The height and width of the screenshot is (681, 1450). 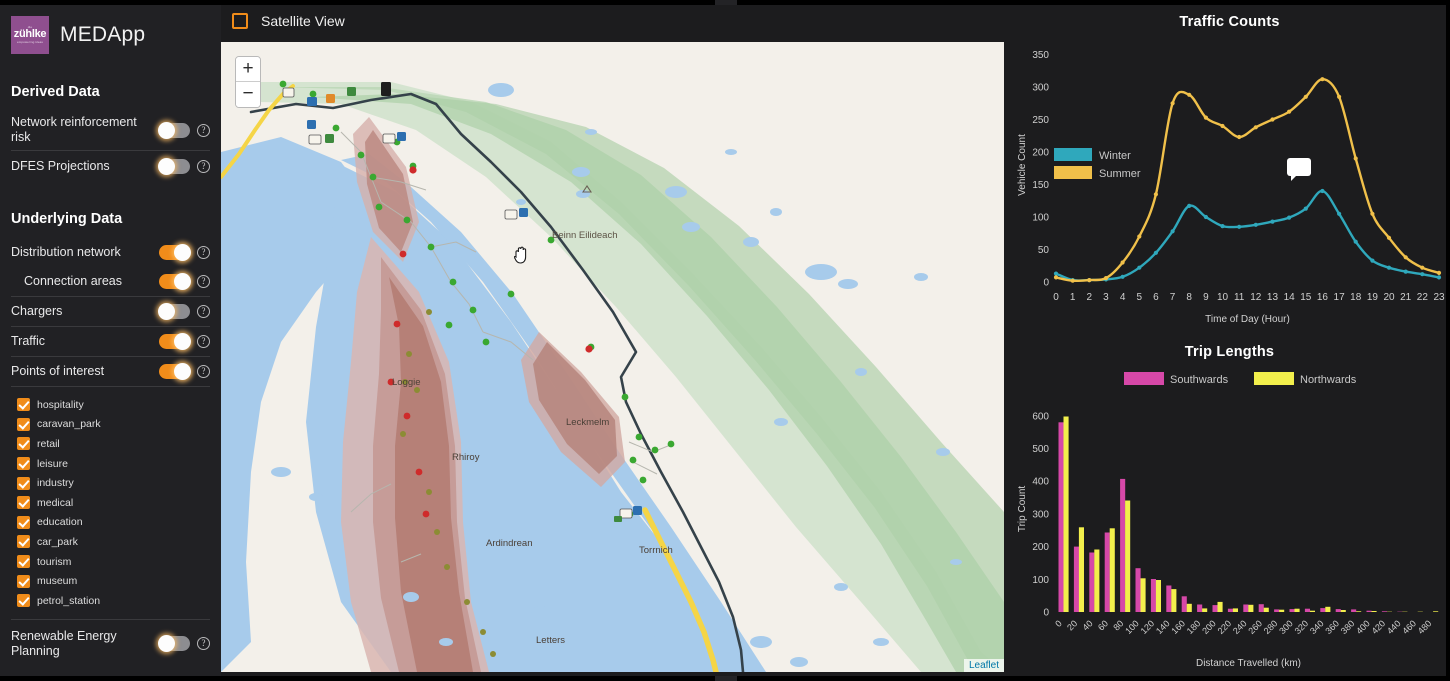 I want to click on zoom-in-button: +, so click(x=248, y=69).